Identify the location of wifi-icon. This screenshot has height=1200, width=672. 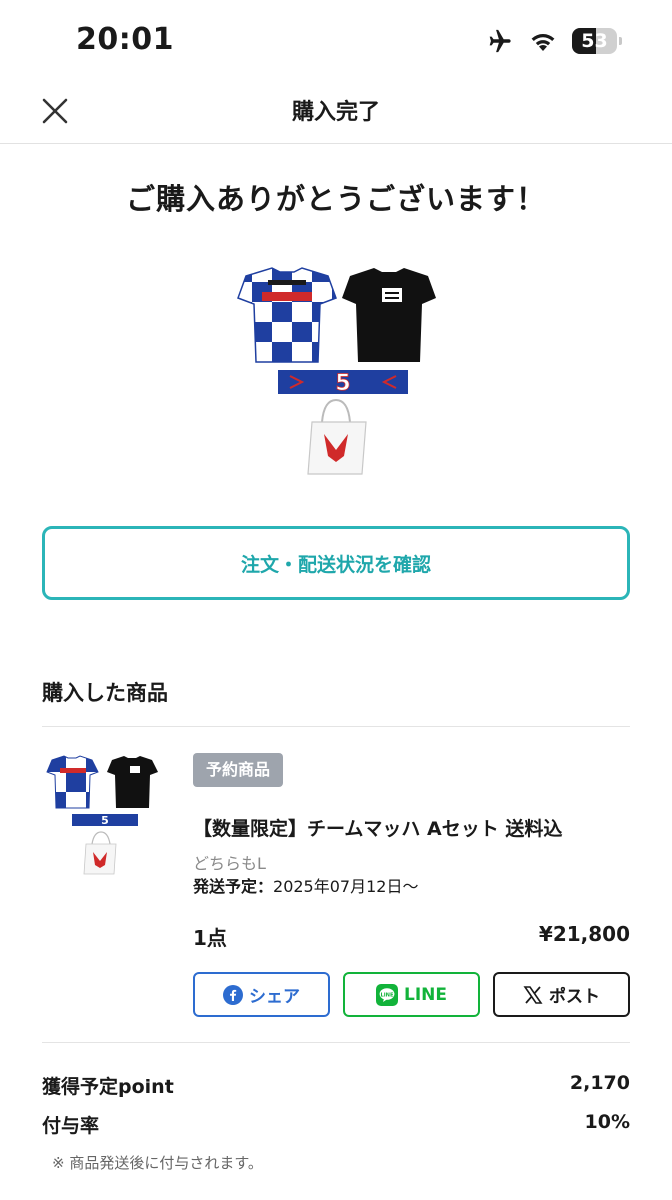
(543, 42).